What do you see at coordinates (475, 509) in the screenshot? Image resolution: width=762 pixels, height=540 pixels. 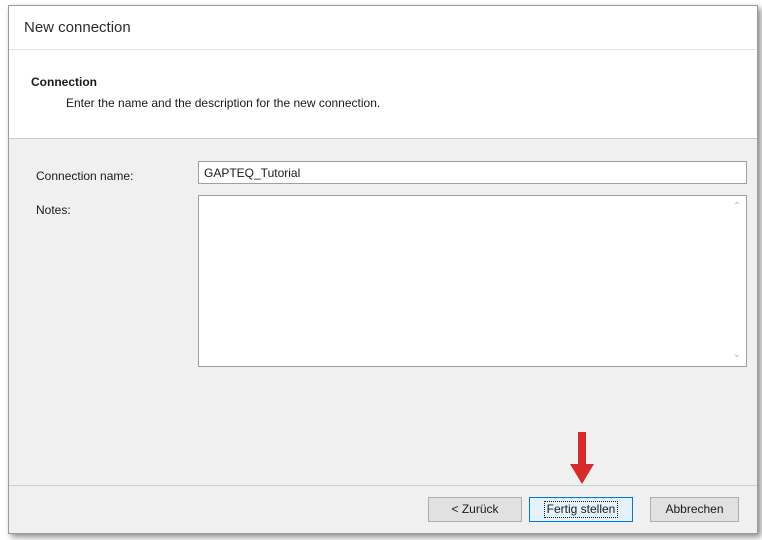 I see `back-button: < Zurück` at bounding box center [475, 509].